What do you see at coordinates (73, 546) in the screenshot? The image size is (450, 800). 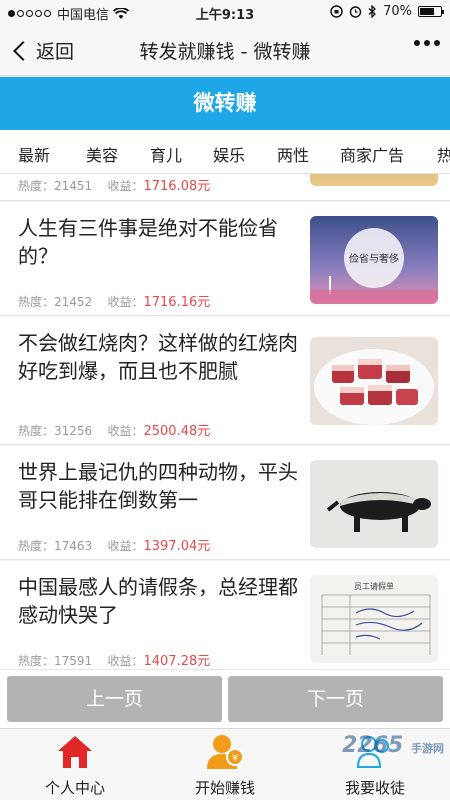 I see `hot-count: 17463` at bounding box center [73, 546].